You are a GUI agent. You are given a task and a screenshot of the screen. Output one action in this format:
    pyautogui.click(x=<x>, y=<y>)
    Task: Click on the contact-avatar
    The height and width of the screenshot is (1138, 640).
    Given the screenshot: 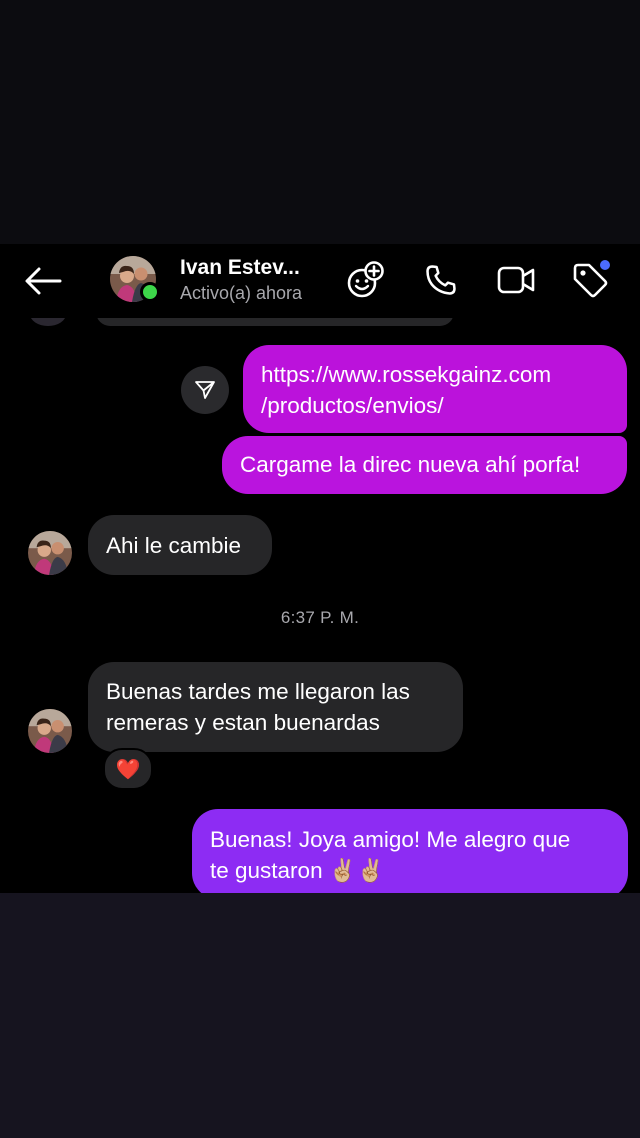 What is the action you would take?
    pyautogui.click(x=135, y=280)
    